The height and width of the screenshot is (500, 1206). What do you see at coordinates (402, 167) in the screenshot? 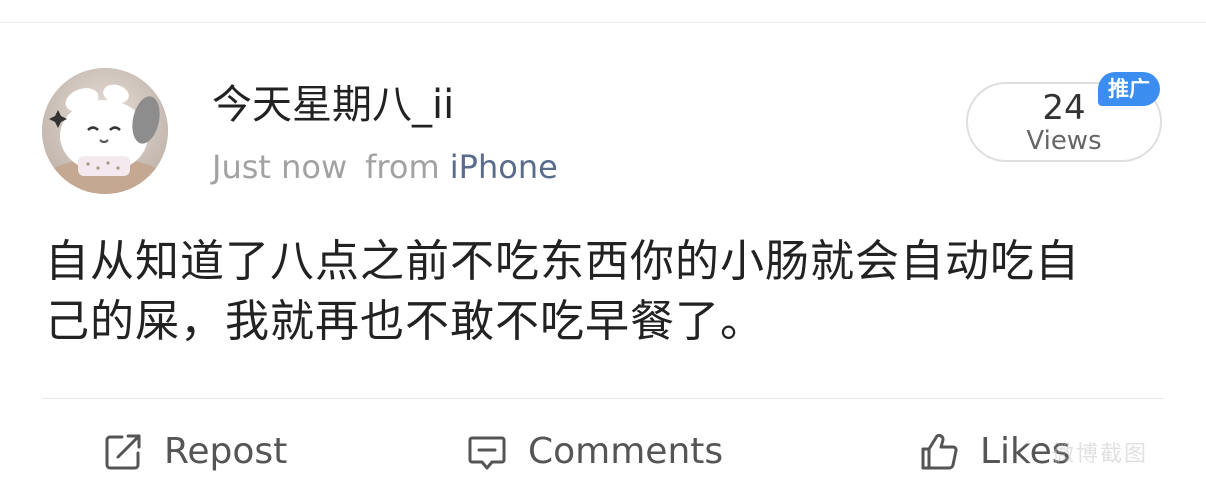
I see `post-from-label: from` at bounding box center [402, 167].